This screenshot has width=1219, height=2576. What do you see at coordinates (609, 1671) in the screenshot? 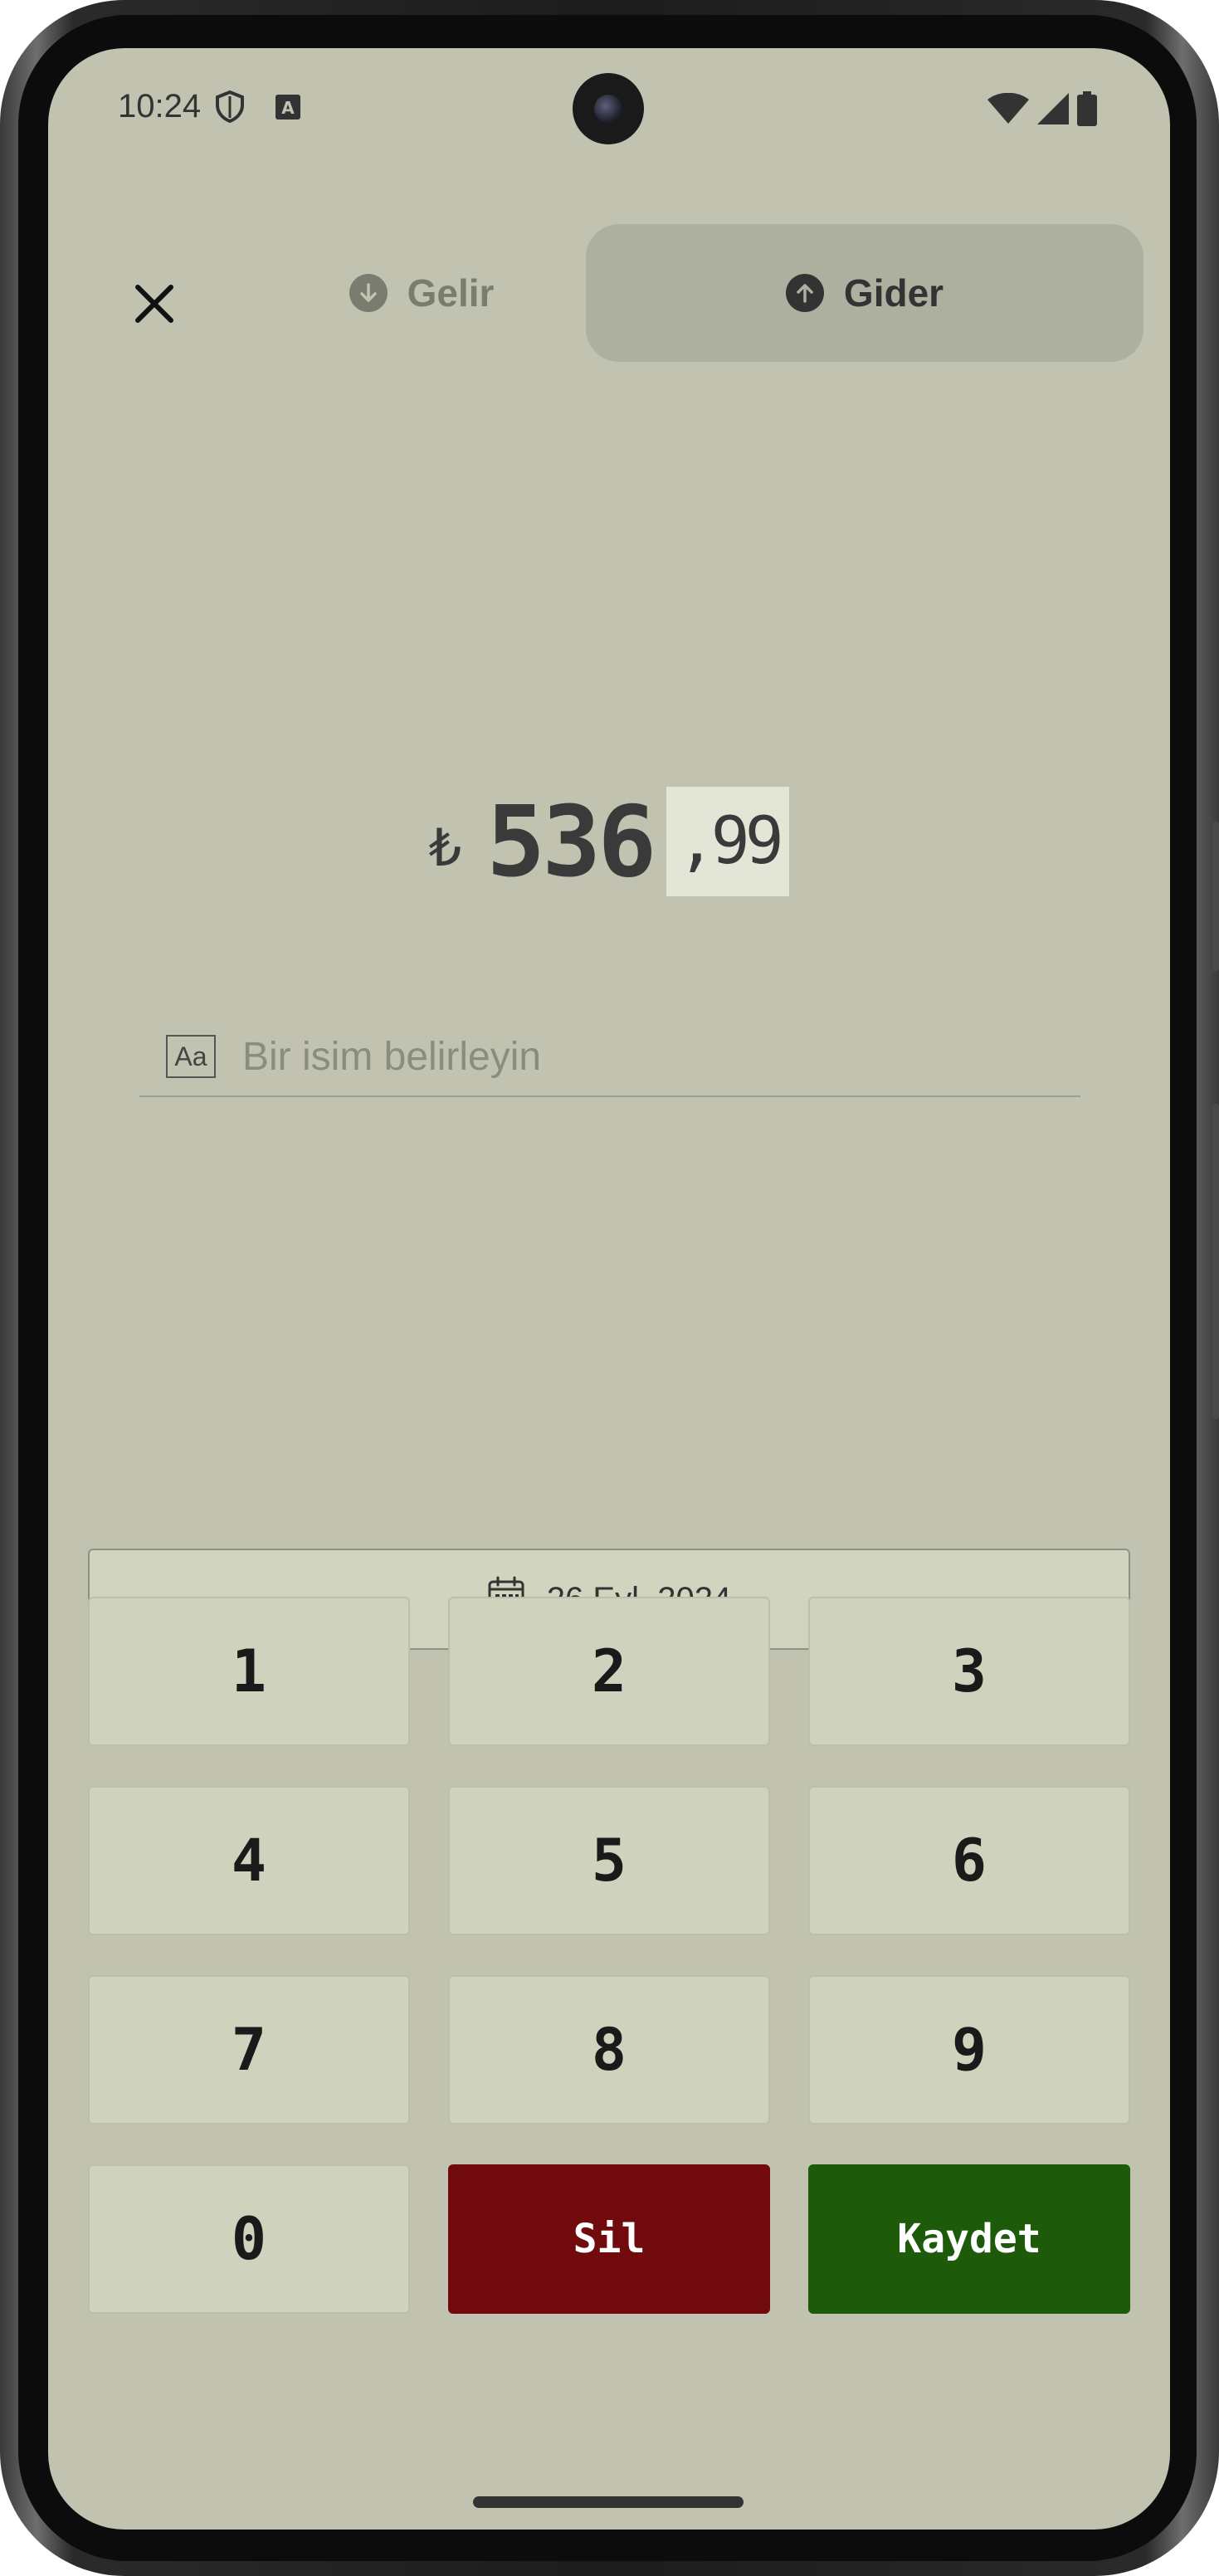
I see `key-2: 2` at bounding box center [609, 1671].